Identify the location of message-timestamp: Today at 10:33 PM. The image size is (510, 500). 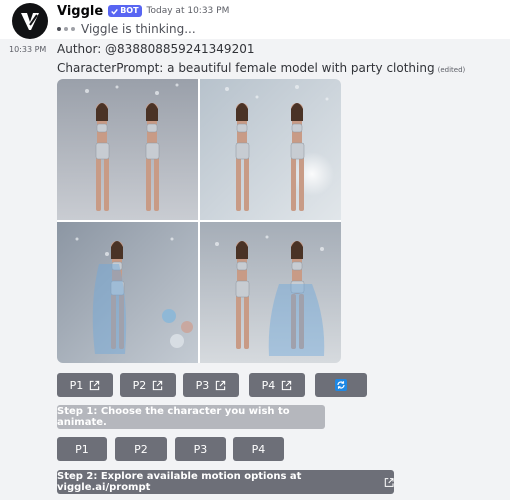
(188, 11).